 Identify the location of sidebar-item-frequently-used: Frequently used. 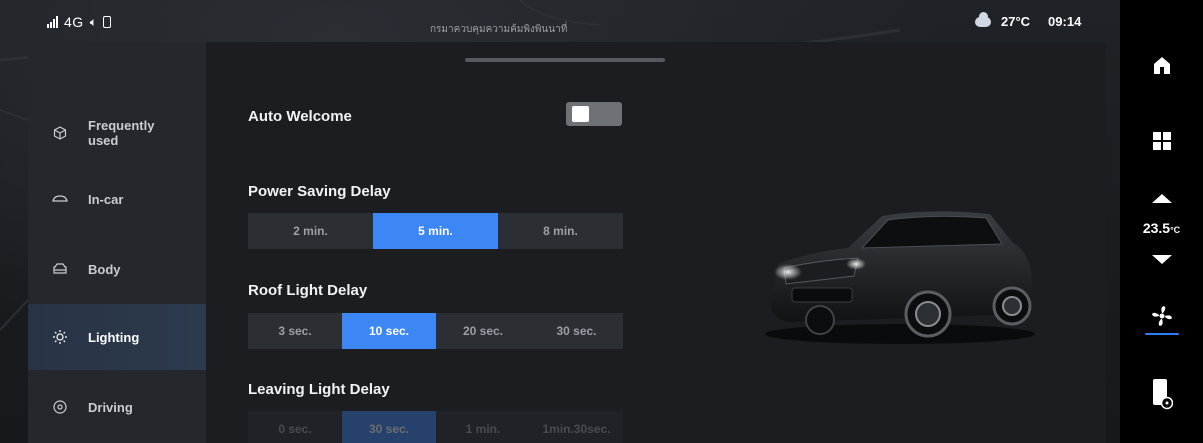
(117, 133).